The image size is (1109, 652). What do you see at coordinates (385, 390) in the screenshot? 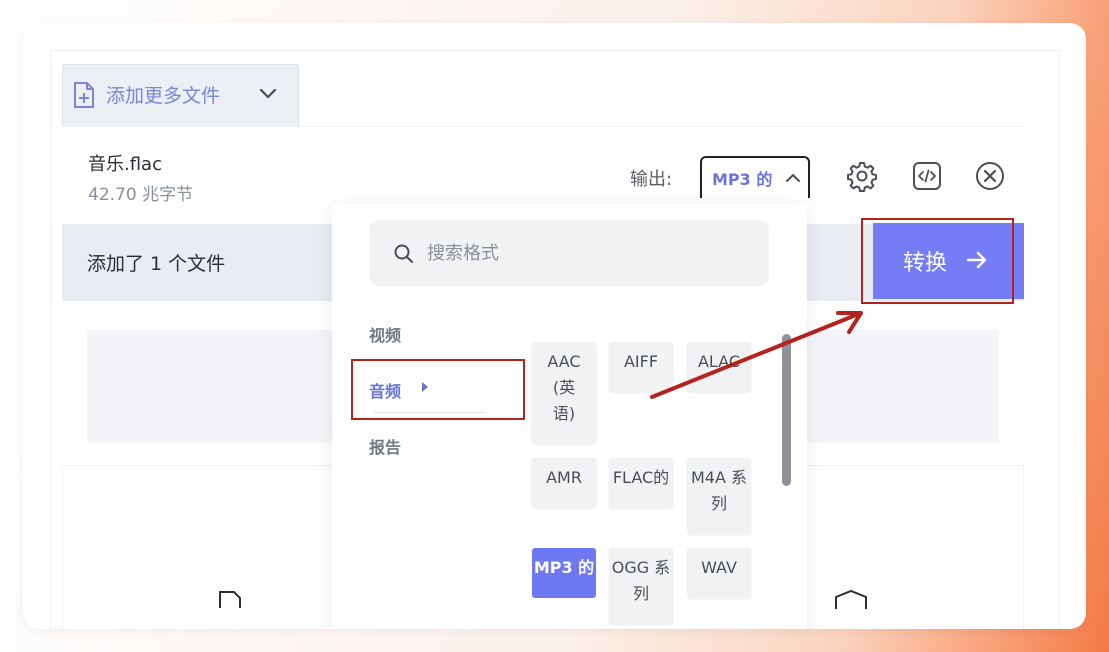
I see `category-audio: 音频` at bounding box center [385, 390].